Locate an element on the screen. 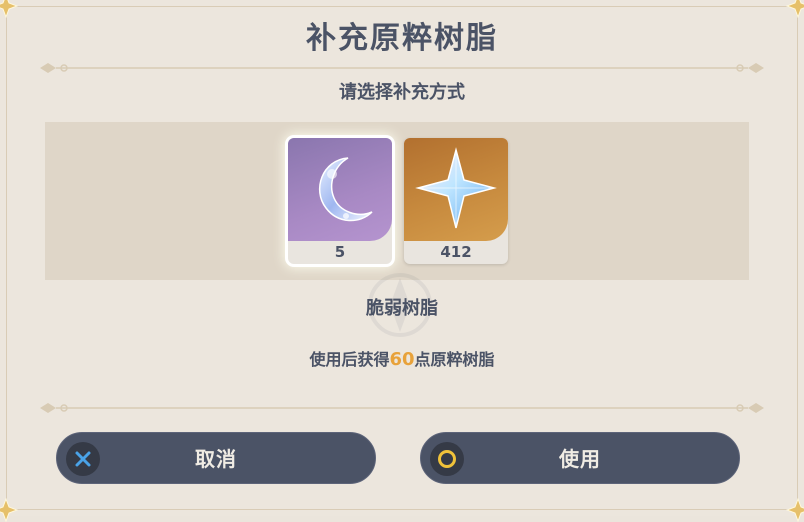  option-count: 412 is located at coordinates (456, 252).